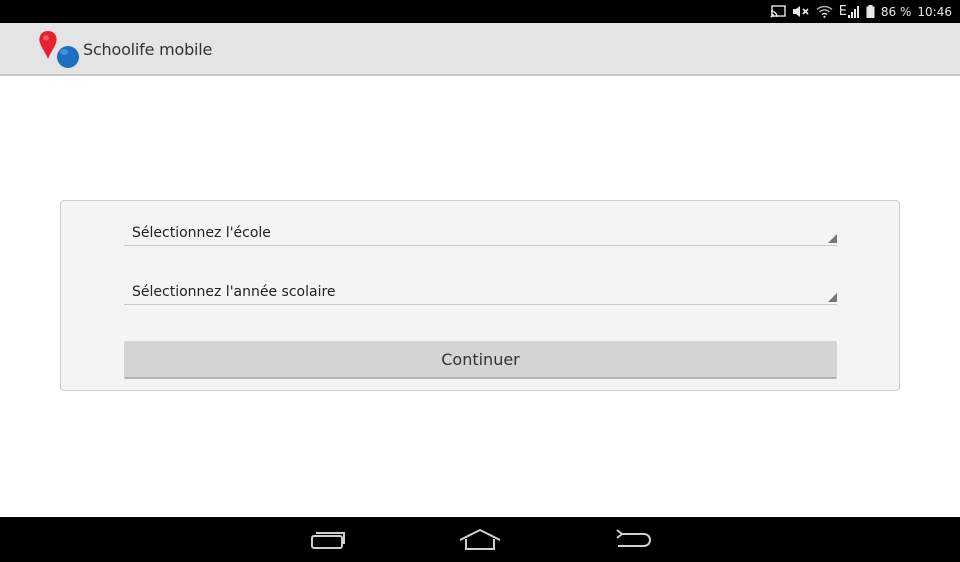  What do you see at coordinates (59, 50) in the screenshot?
I see `app-logo` at bounding box center [59, 50].